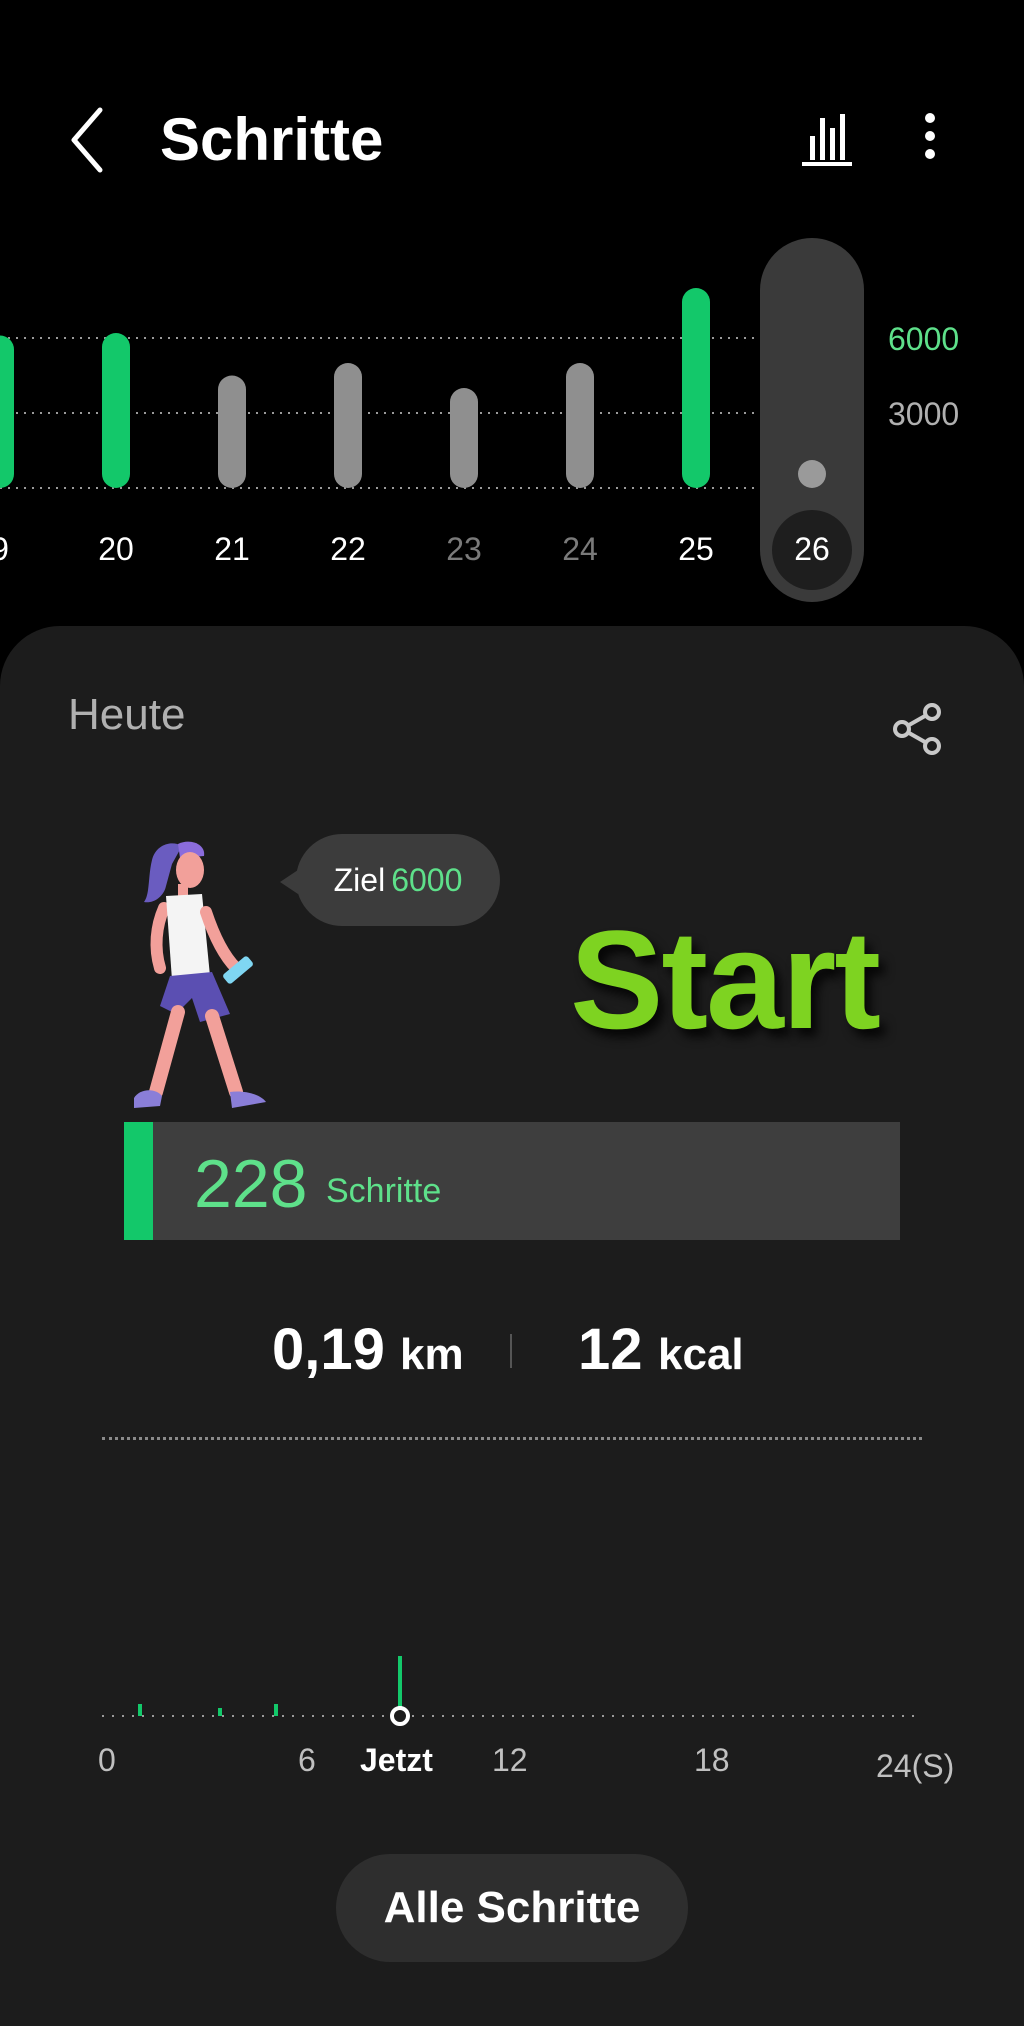 The image size is (1024, 2026). Describe the element at coordinates (915, 1766) in the screenshot. I see `tick-24: 24(S)` at that location.